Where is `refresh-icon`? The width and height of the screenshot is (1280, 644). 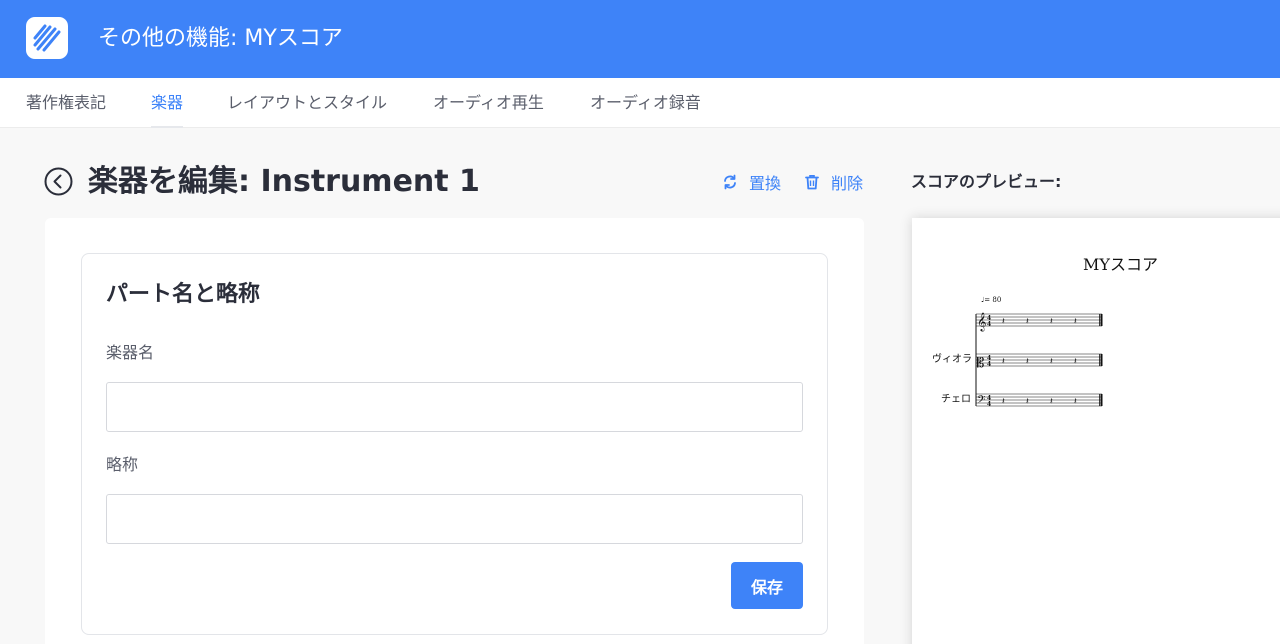
refresh-icon is located at coordinates (730, 182).